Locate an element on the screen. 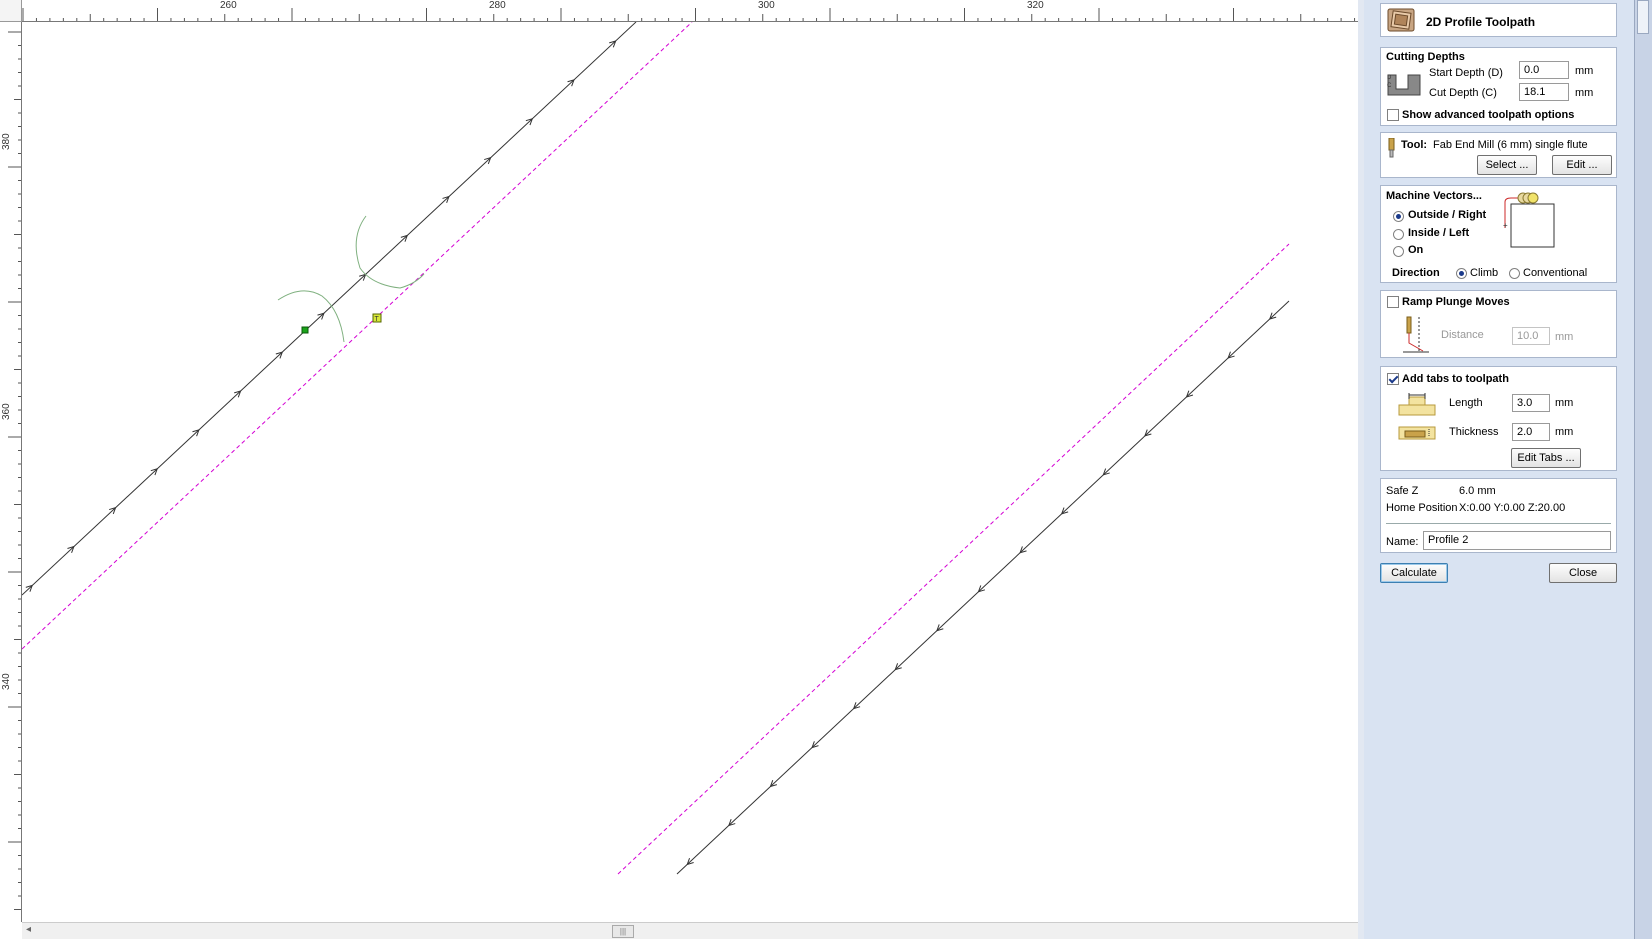 The width and height of the screenshot is (1652, 939). cut-depth-icon: D C is located at coordinates (1404, 85).